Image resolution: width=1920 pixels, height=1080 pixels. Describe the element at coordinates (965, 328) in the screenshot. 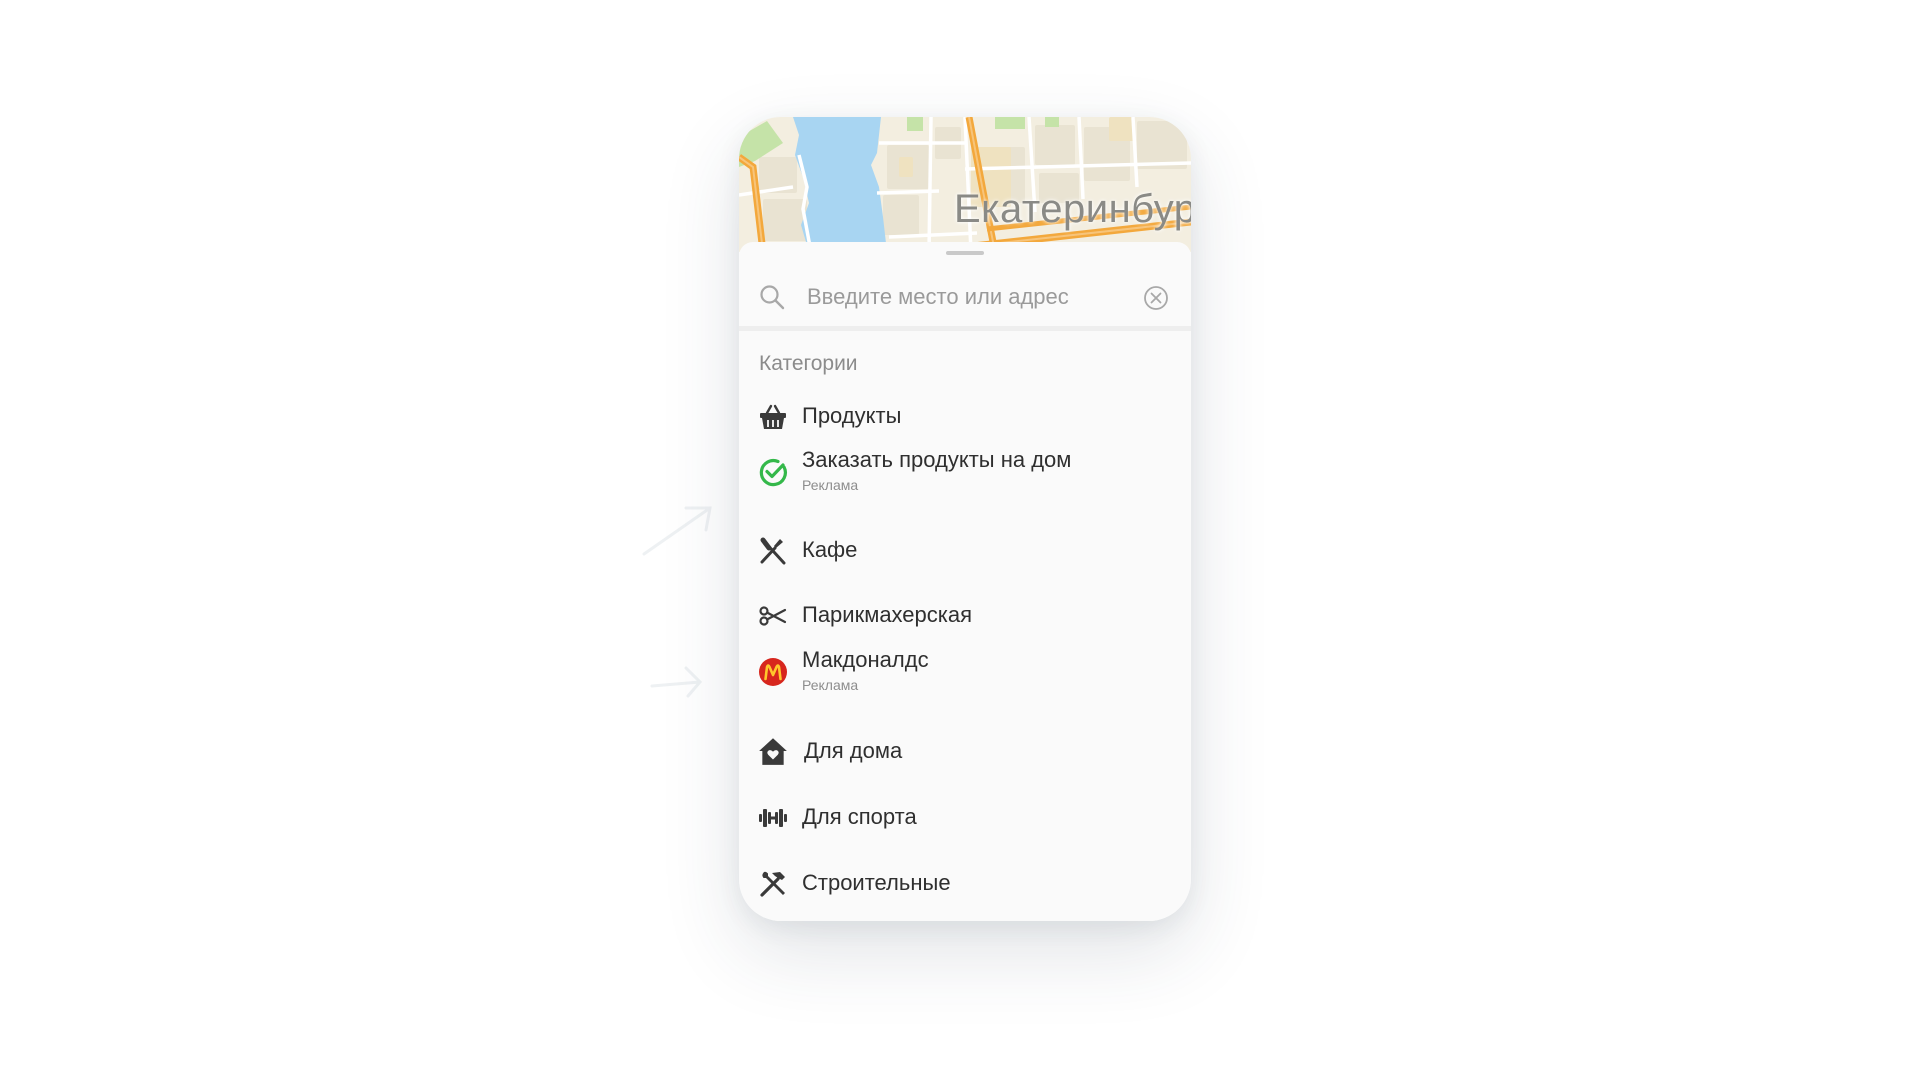

I see `section-divider` at that location.